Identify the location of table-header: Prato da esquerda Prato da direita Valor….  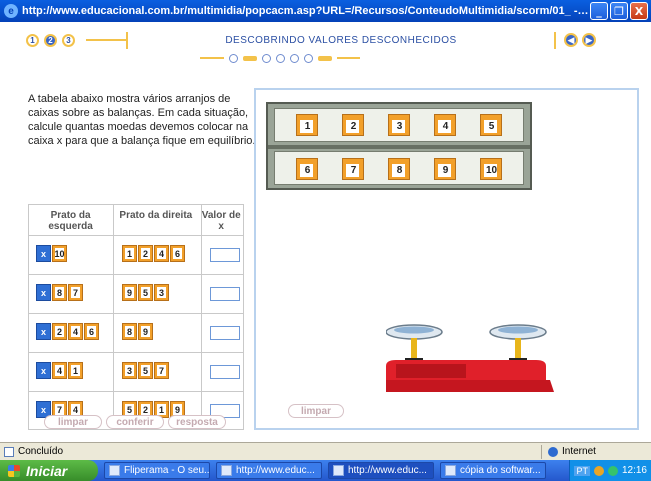
(136, 220).